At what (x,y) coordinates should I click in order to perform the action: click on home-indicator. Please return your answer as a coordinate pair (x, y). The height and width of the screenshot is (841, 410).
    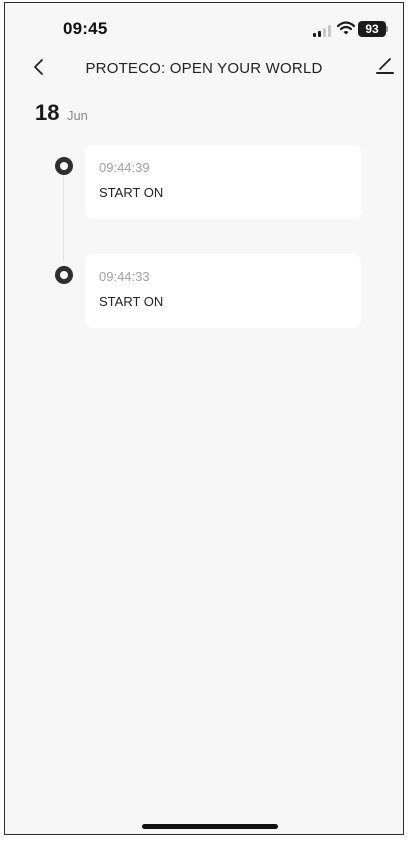
    Looking at the image, I should click on (210, 826).